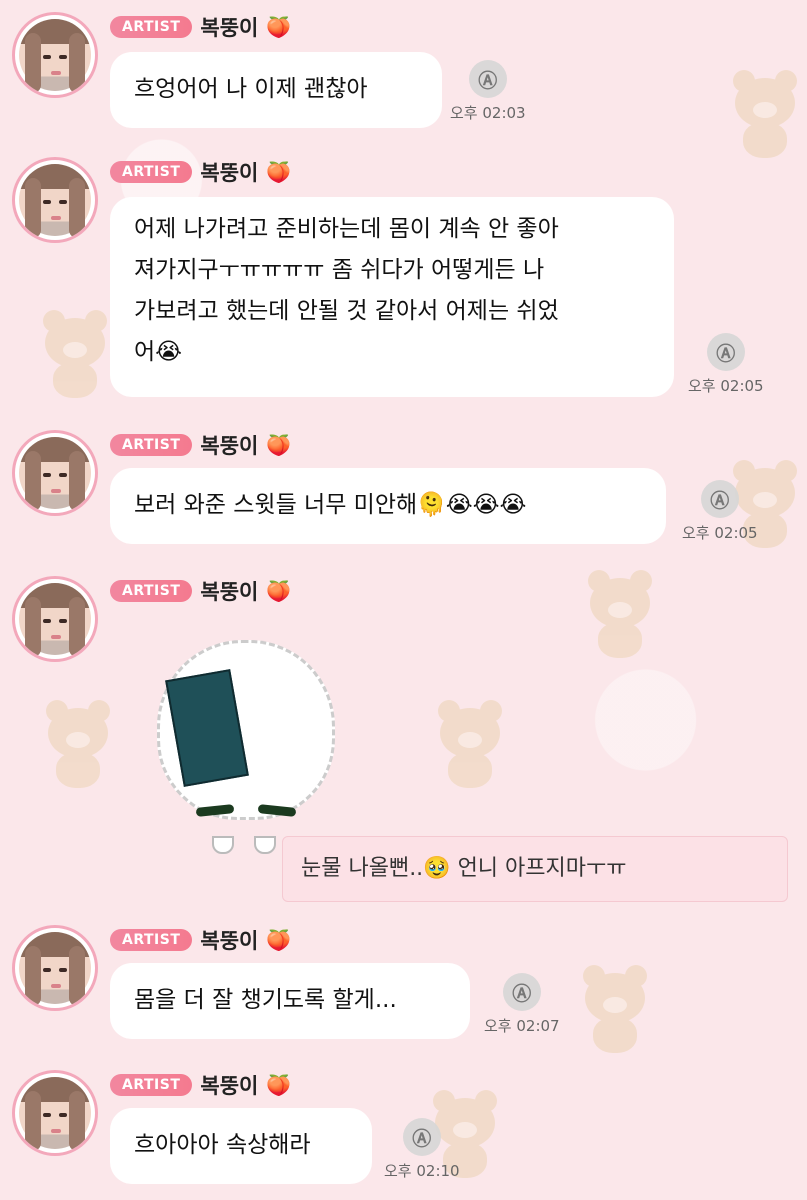  What do you see at coordinates (241, 1146) in the screenshot?
I see `message-bubble: 흐아아아 속상해라` at bounding box center [241, 1146].